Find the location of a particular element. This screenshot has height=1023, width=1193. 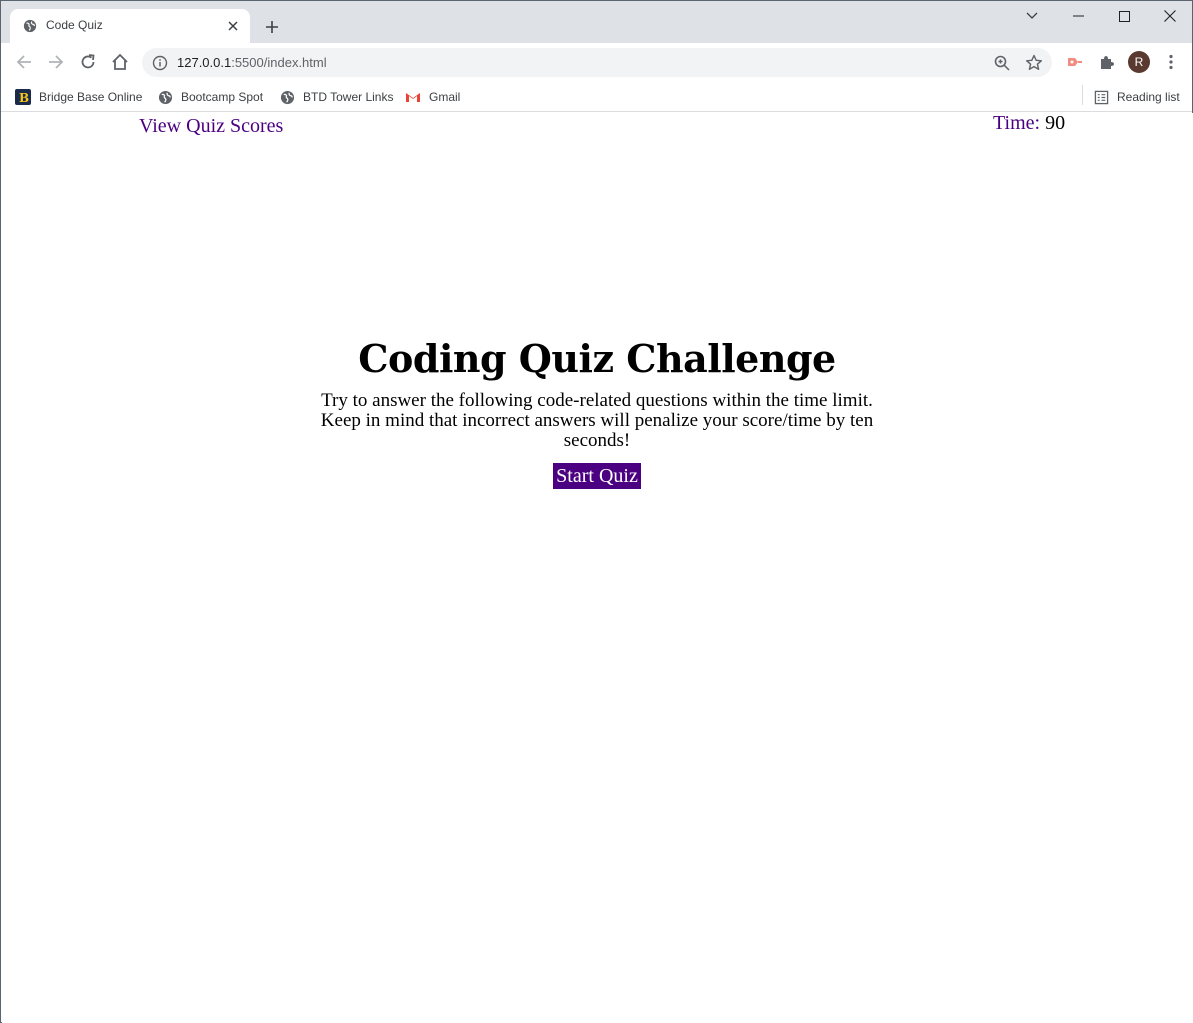

bookmark-label: Bridge Base Online is located at coordinates (91, 97).